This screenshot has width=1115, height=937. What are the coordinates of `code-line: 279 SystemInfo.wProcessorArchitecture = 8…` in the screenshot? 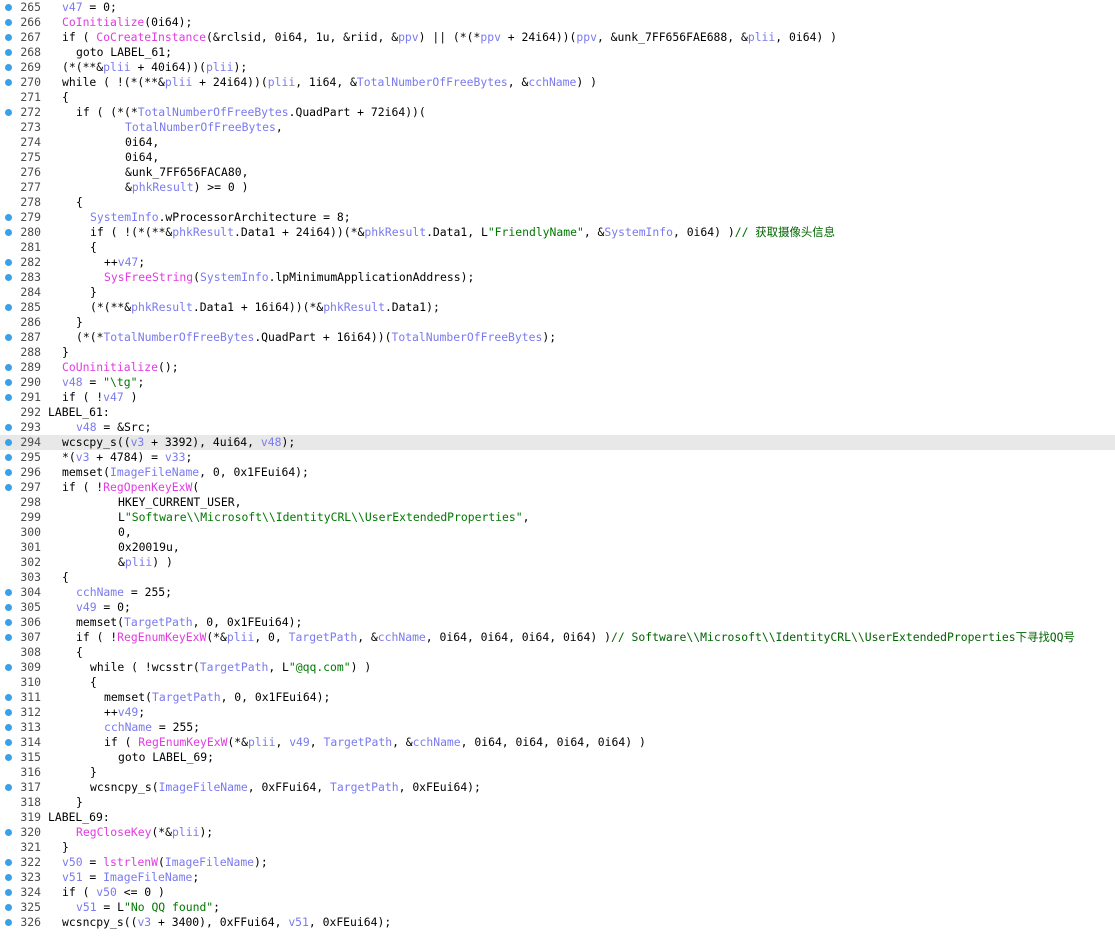 It's located at (557, 217).